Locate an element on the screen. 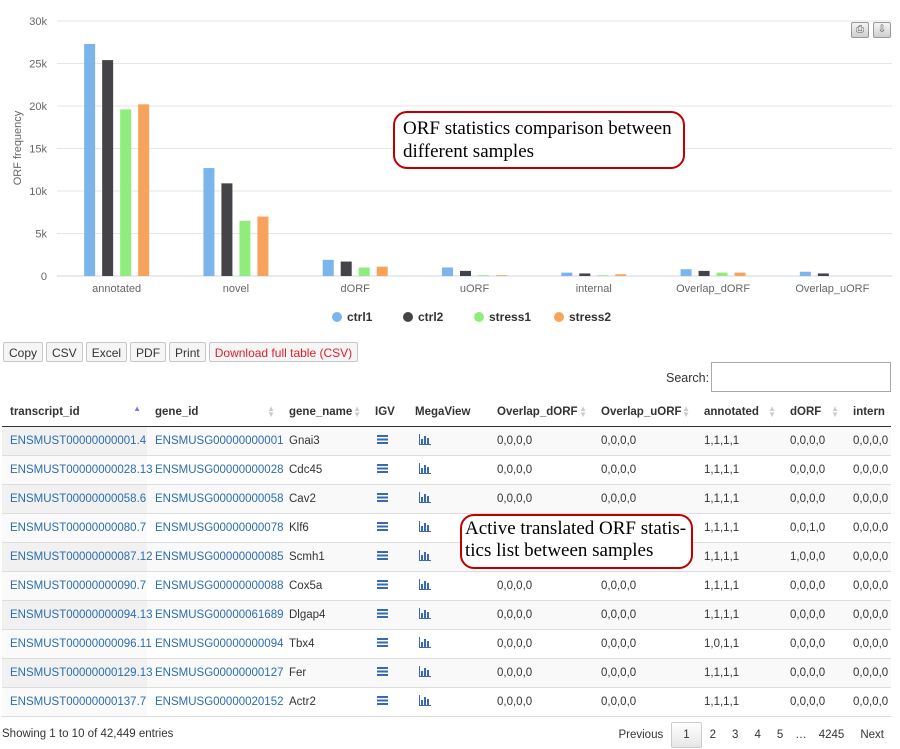 This screenshot has height=749, width=900. cell-gene-id: ENSMUSG00000000078 is located at coordinates (215, 528).